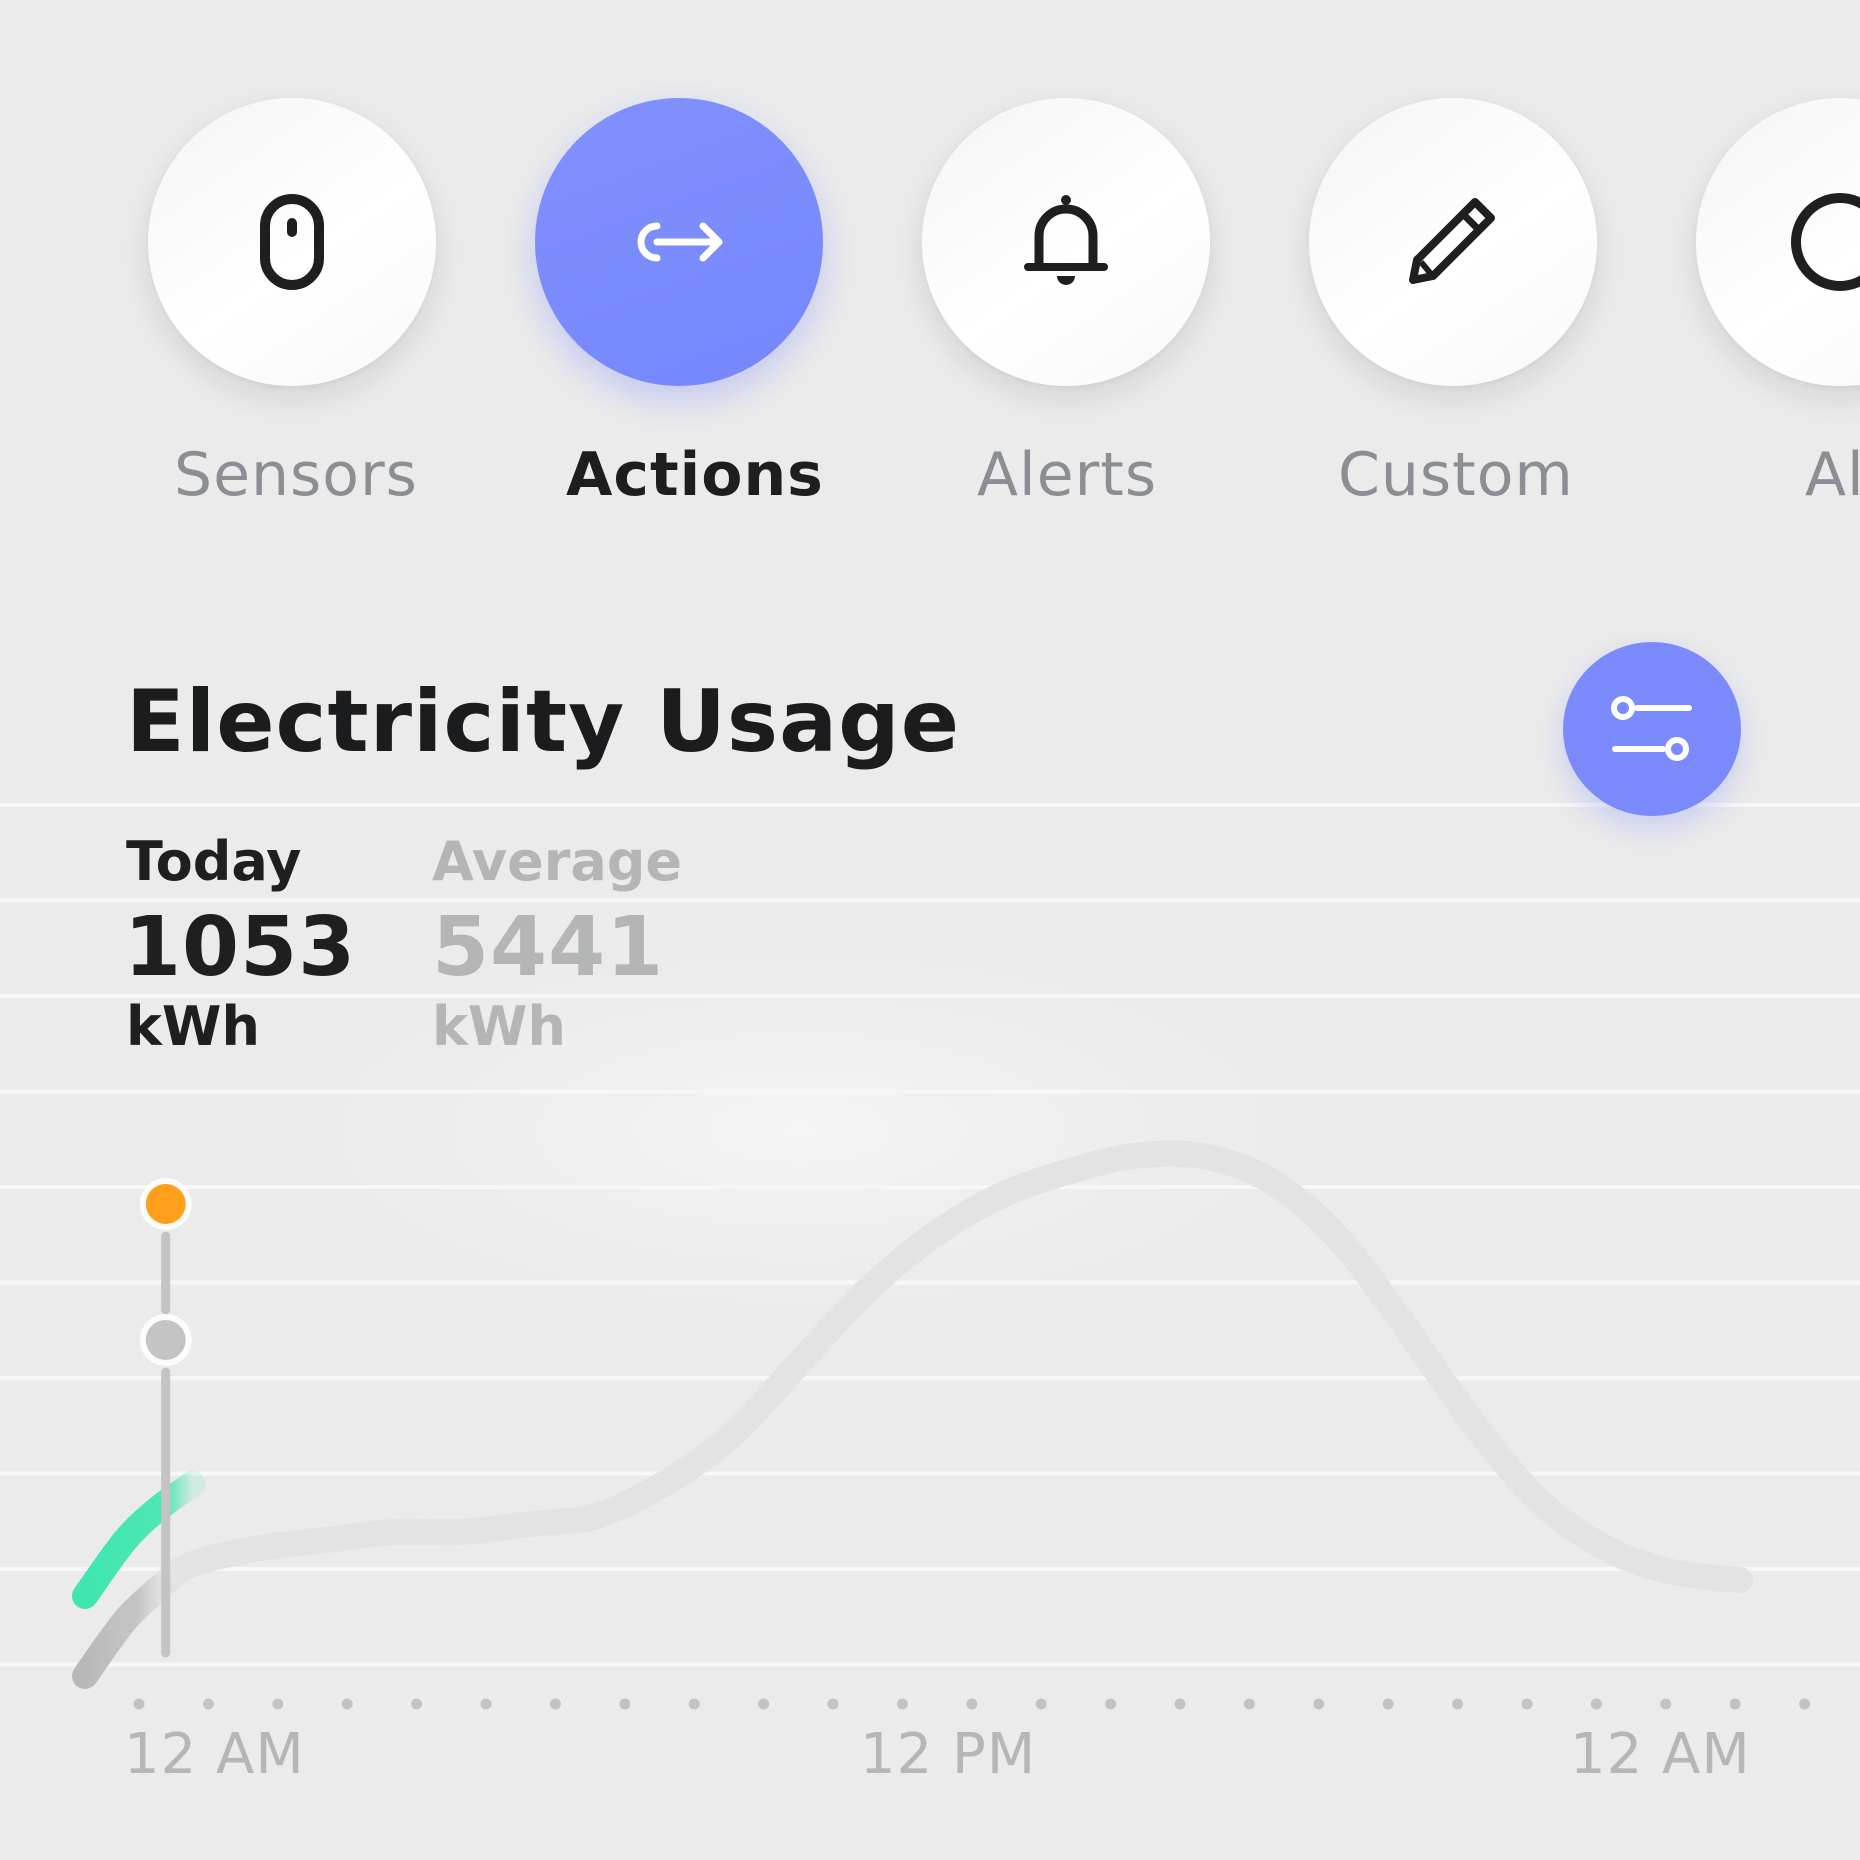  I want to click on average-label: Average, so click(557, 861).